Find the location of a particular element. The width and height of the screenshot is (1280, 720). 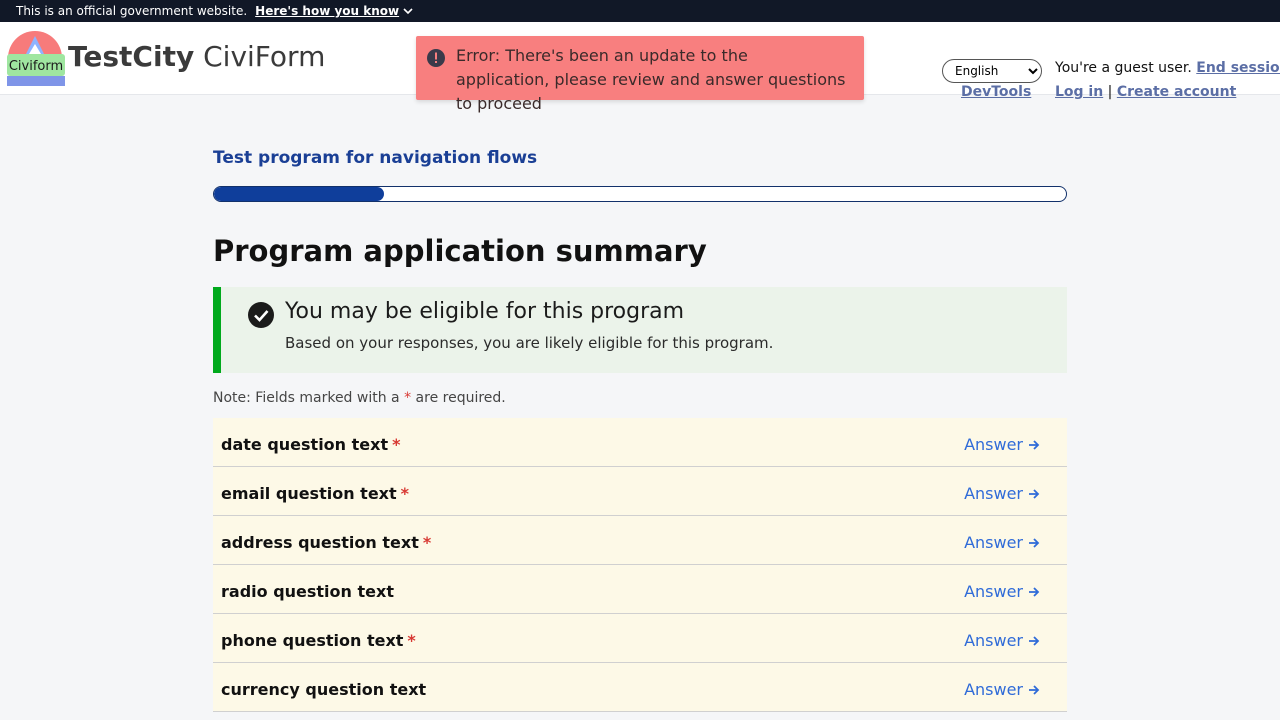

note-suffix: are required. is located at coordinates (460, 398).